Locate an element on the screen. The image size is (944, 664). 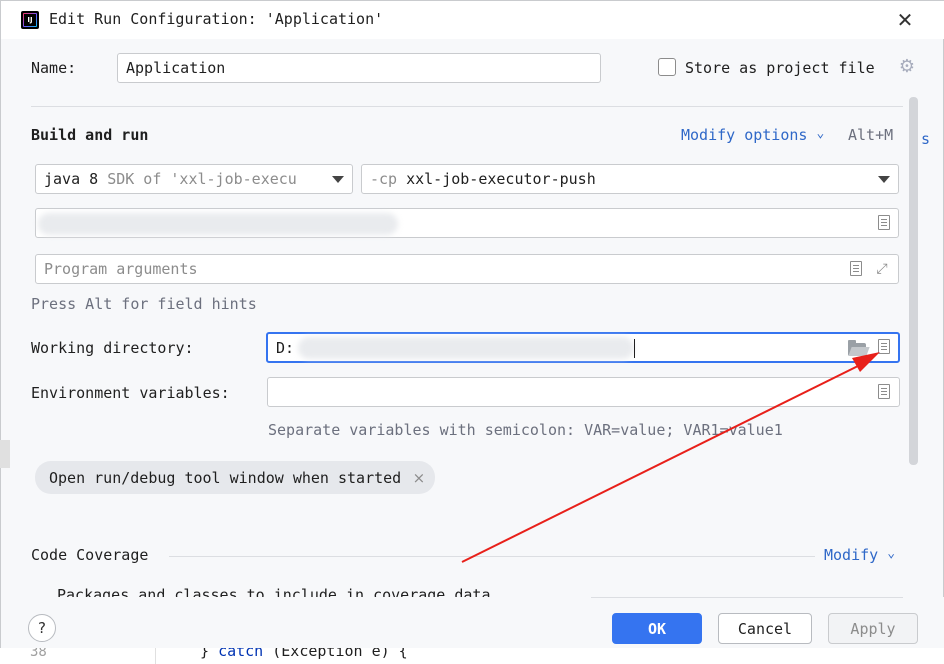
modify-options-link: Modify options ⌄ is located at coordinates (752, 135).